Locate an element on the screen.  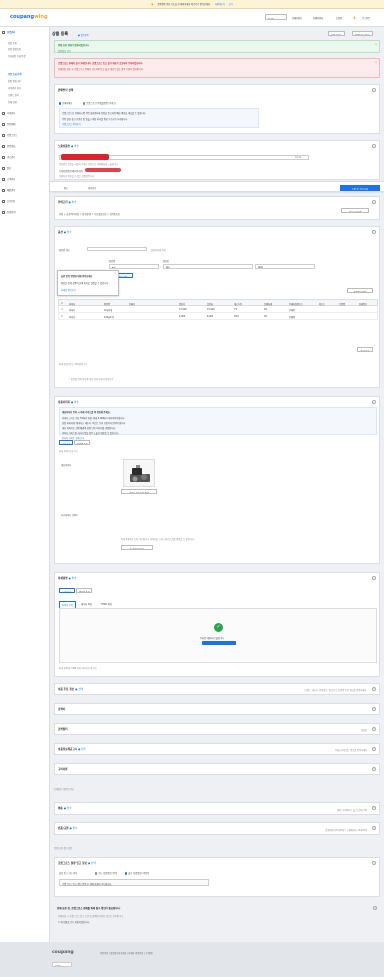
select-all-checkbox: ☐ is located at coordinates (62, 303).